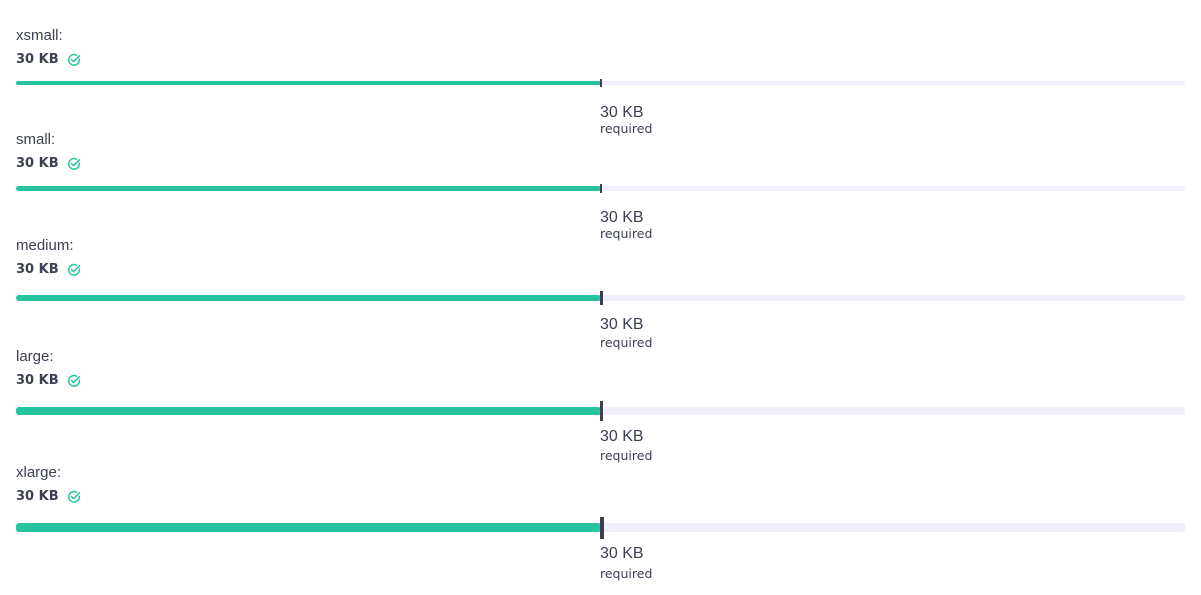  I want to click on size-label: medium:, so click(45, 245).